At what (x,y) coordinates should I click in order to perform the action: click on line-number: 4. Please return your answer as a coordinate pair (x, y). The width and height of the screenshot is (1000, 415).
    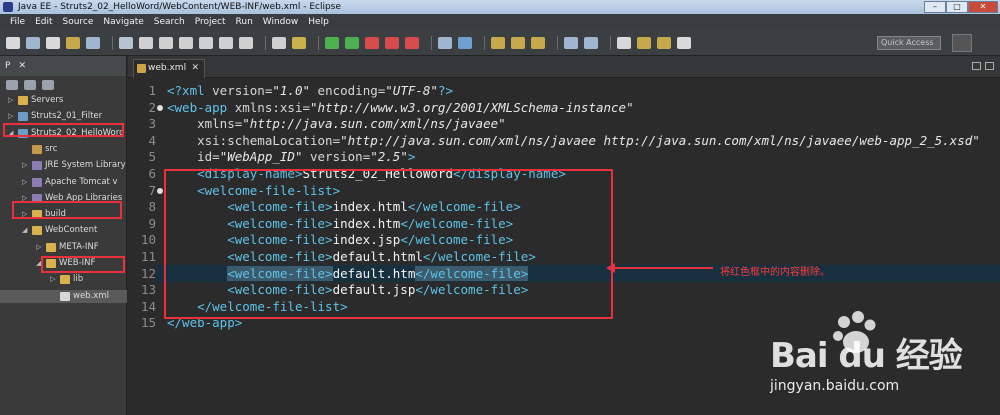
    Looking at the image, I should click on (152, 140).